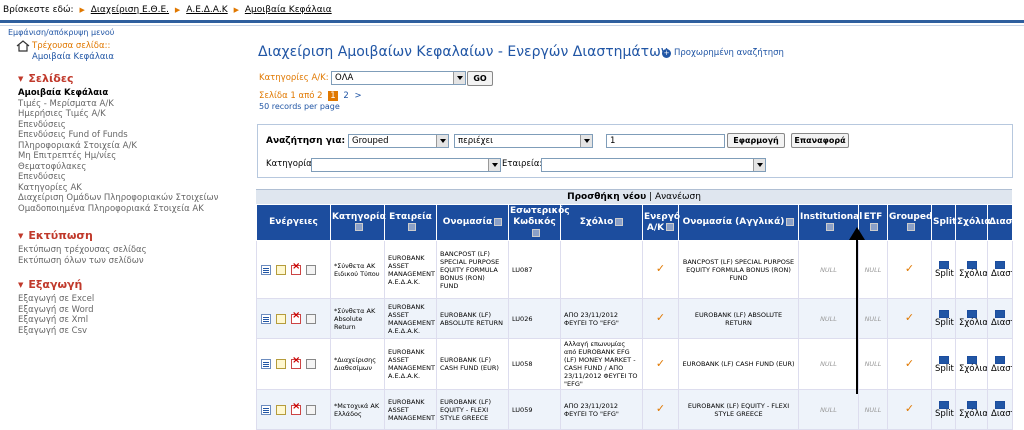 This screenshot has height=430, width=1024. What do you see at coordinates (56, 320) in the screenshot?
I see `sidebar-item-export-xml: Εξαγωγή σε Xml` at bounding box center [56, 320].